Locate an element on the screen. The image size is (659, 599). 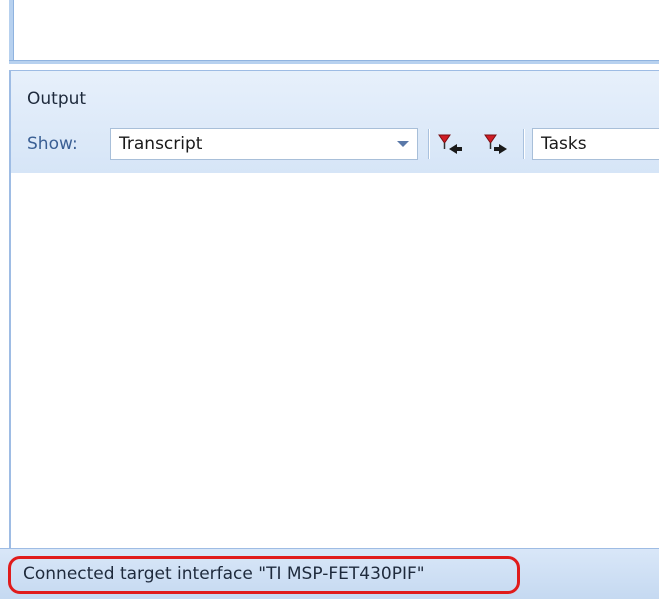
editor-left-splitter is located at coordinates (11, 31).